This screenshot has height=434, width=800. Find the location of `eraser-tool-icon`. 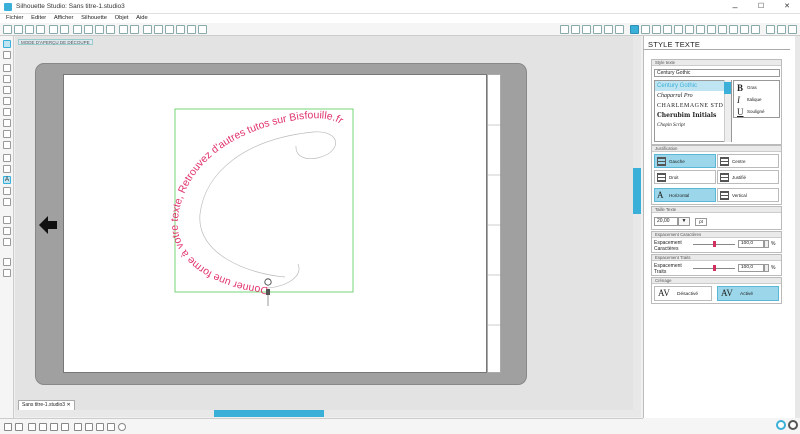

eraser-tool-icon is located at coordinates (7, 191).